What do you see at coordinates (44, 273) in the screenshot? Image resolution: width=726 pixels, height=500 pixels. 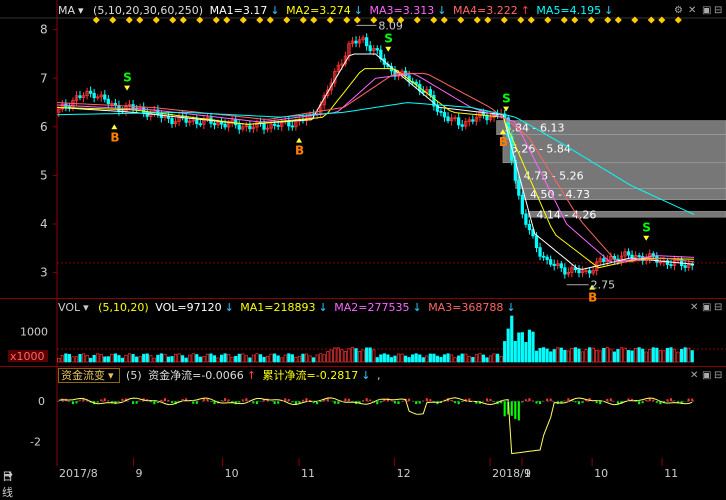 I see `y-tick-label: 3` at bounding box center [44, 273].